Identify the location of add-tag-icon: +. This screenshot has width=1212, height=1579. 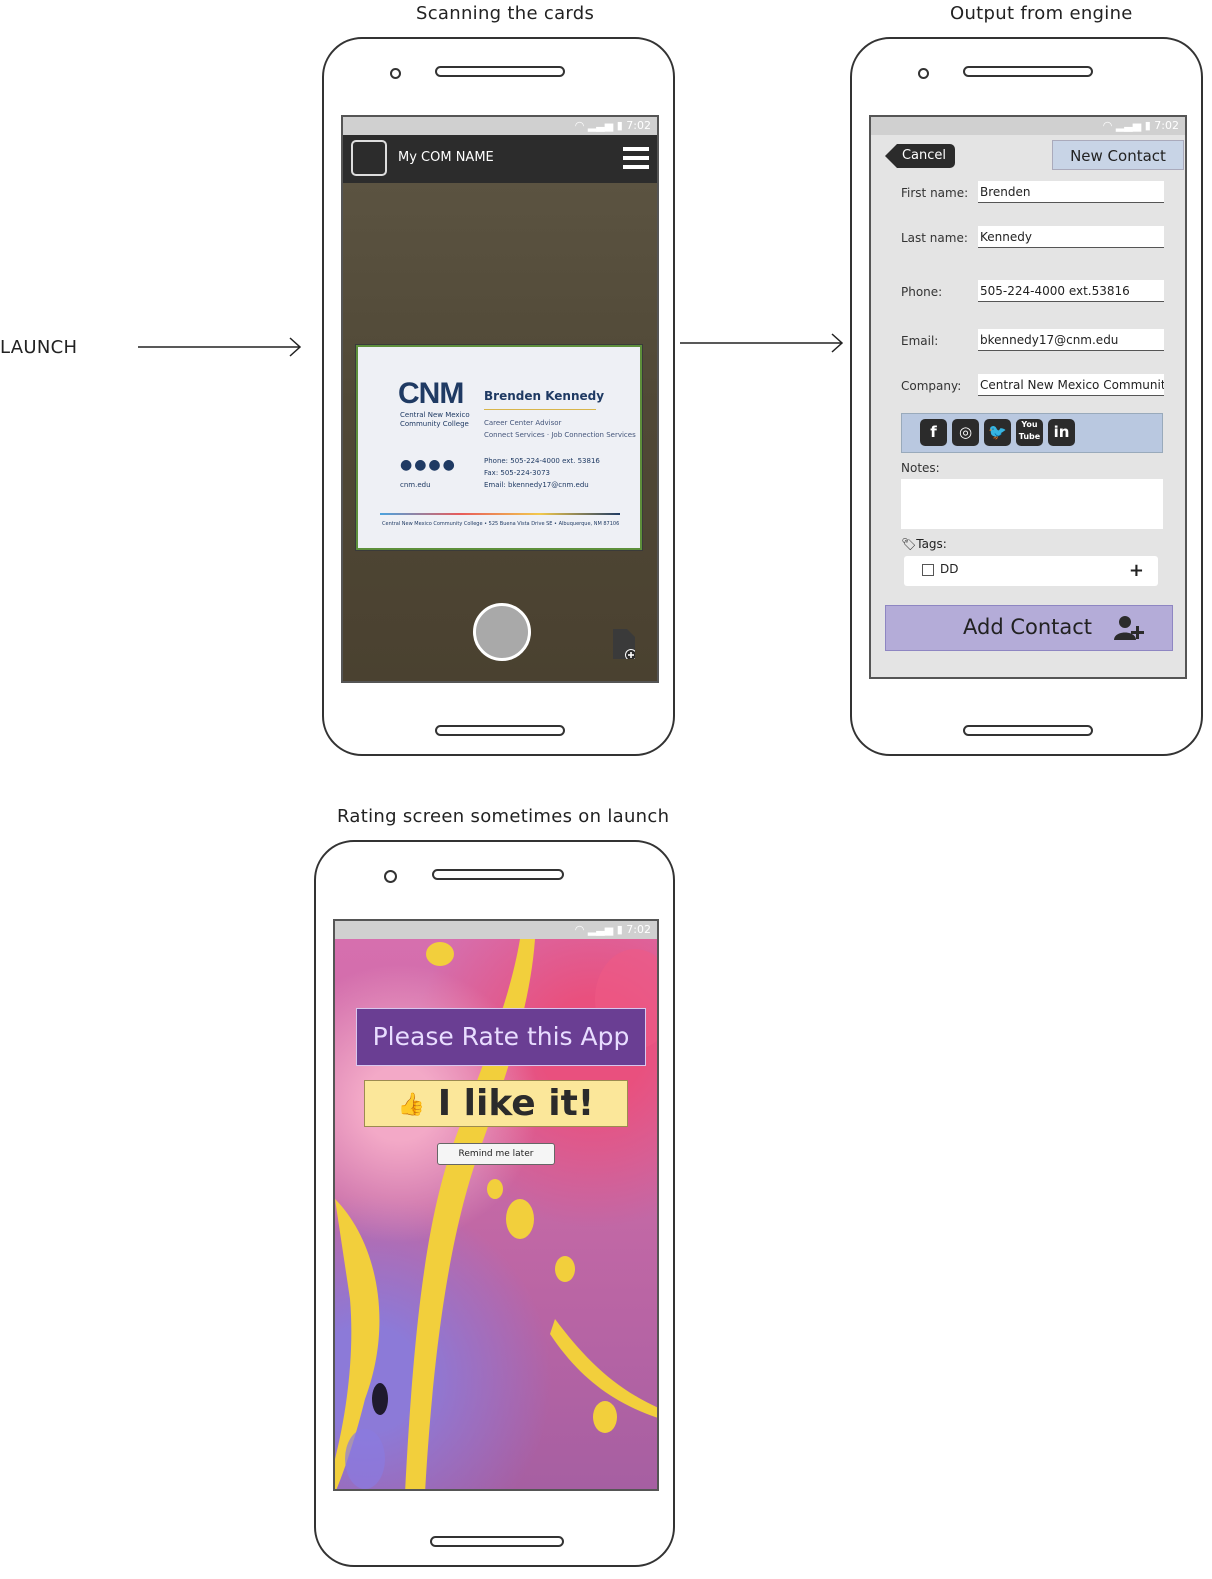
(1136, 570).